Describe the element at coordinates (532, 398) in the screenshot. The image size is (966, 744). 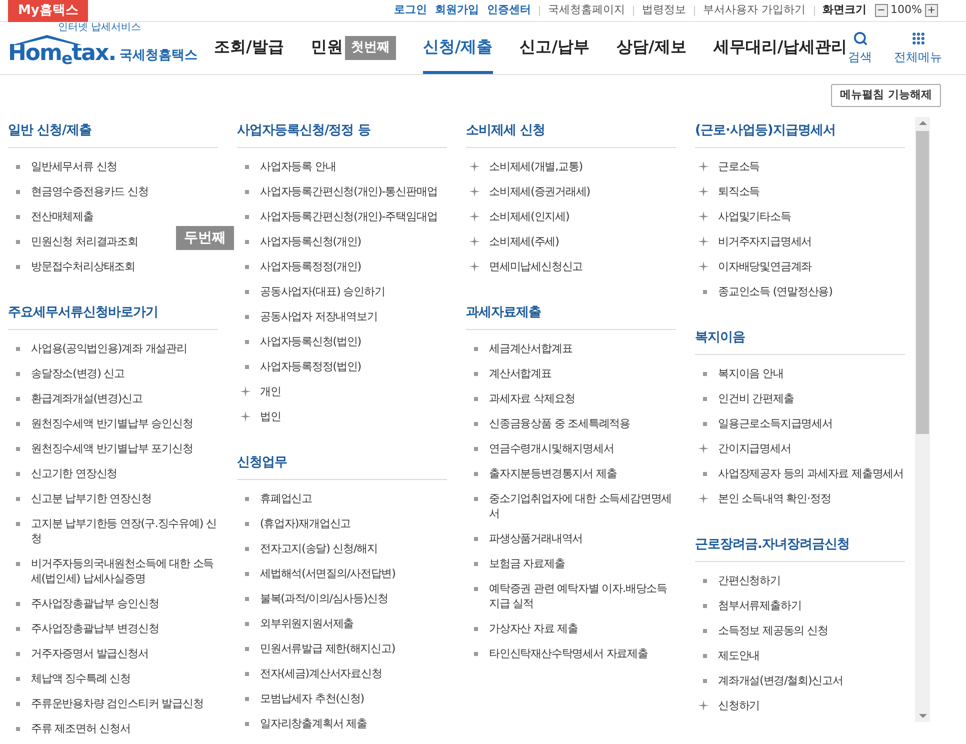
I see `menu-link: 과세자료 삭제요청` at that location.